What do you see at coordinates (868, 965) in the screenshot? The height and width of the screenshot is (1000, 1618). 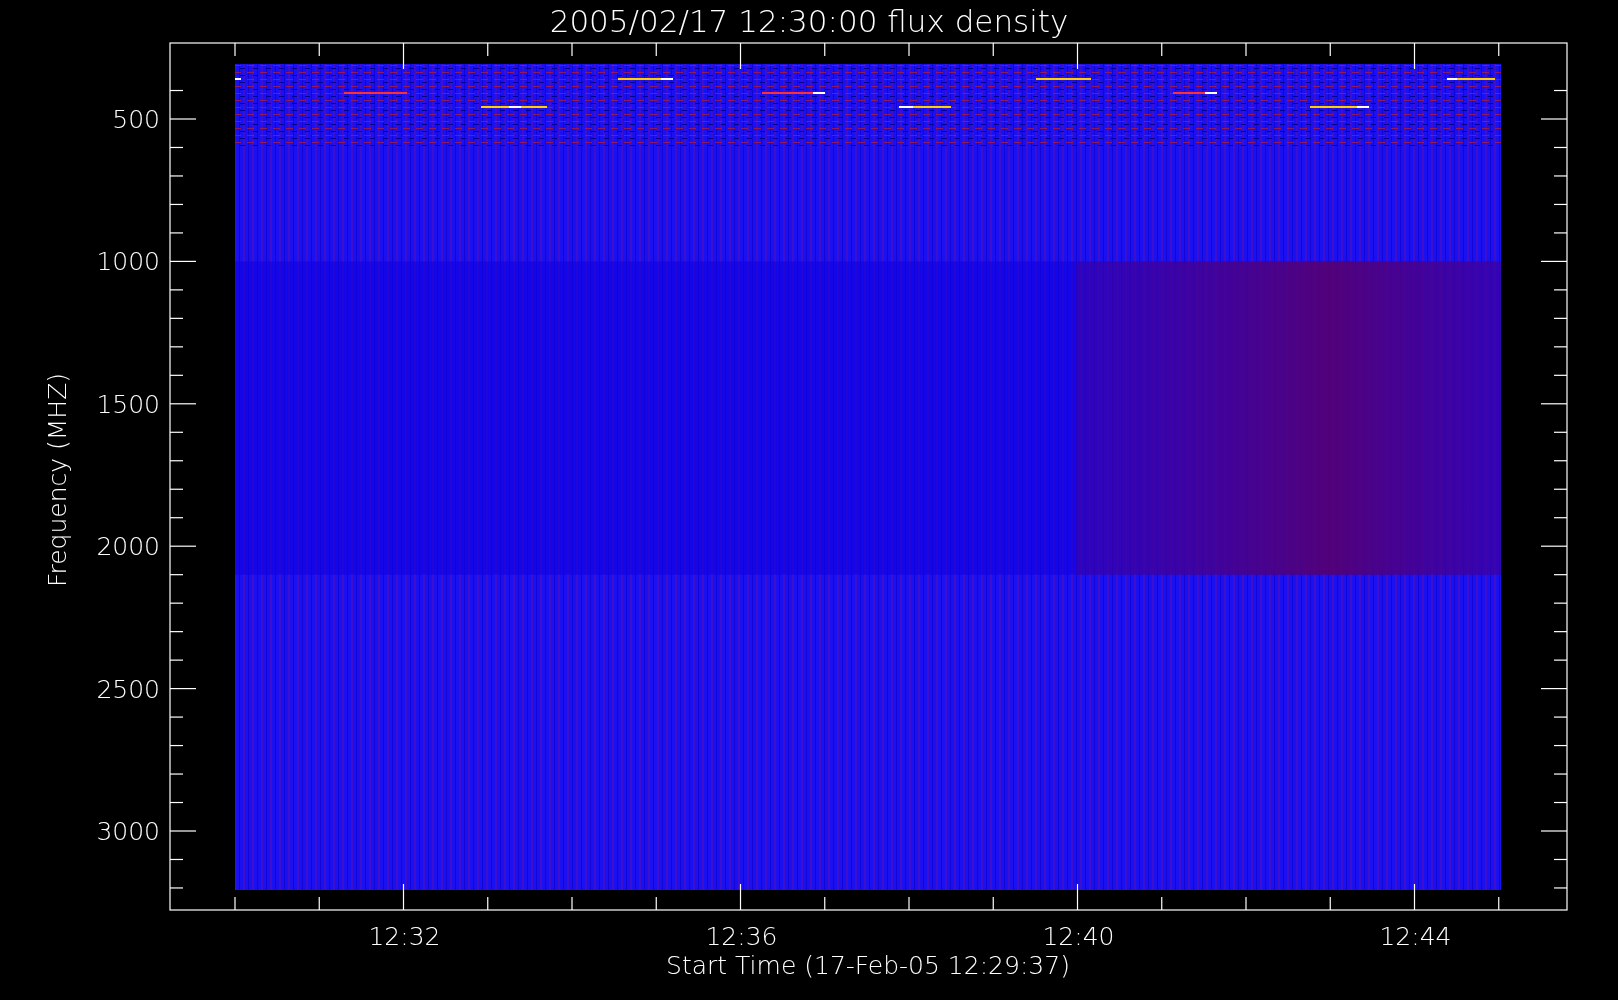 I see `x-axis-label: Start Time (17-Feb-05 12:29:37)` at bounding box center [868, 965].